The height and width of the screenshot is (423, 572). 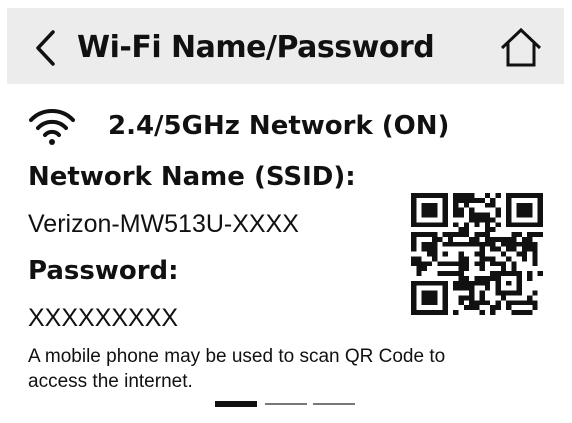 I want to click on password-label: Password:, so click(x=103, y=271).